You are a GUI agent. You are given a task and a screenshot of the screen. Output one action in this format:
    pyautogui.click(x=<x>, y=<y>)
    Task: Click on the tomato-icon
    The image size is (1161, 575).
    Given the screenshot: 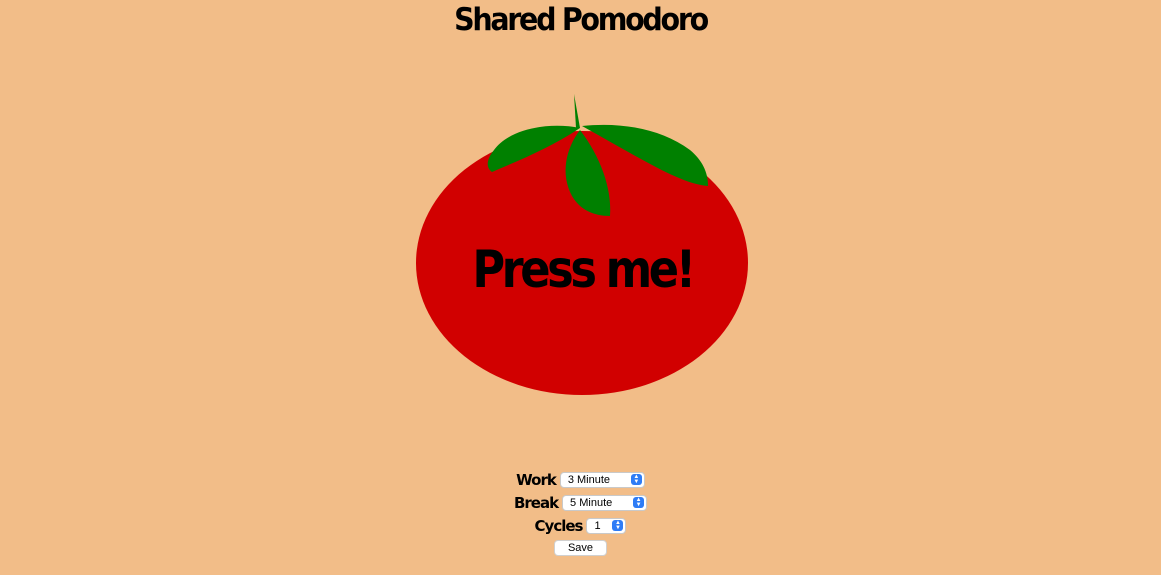 What is the action you would take?
    pyautogui.click(x=582, y=244)
    